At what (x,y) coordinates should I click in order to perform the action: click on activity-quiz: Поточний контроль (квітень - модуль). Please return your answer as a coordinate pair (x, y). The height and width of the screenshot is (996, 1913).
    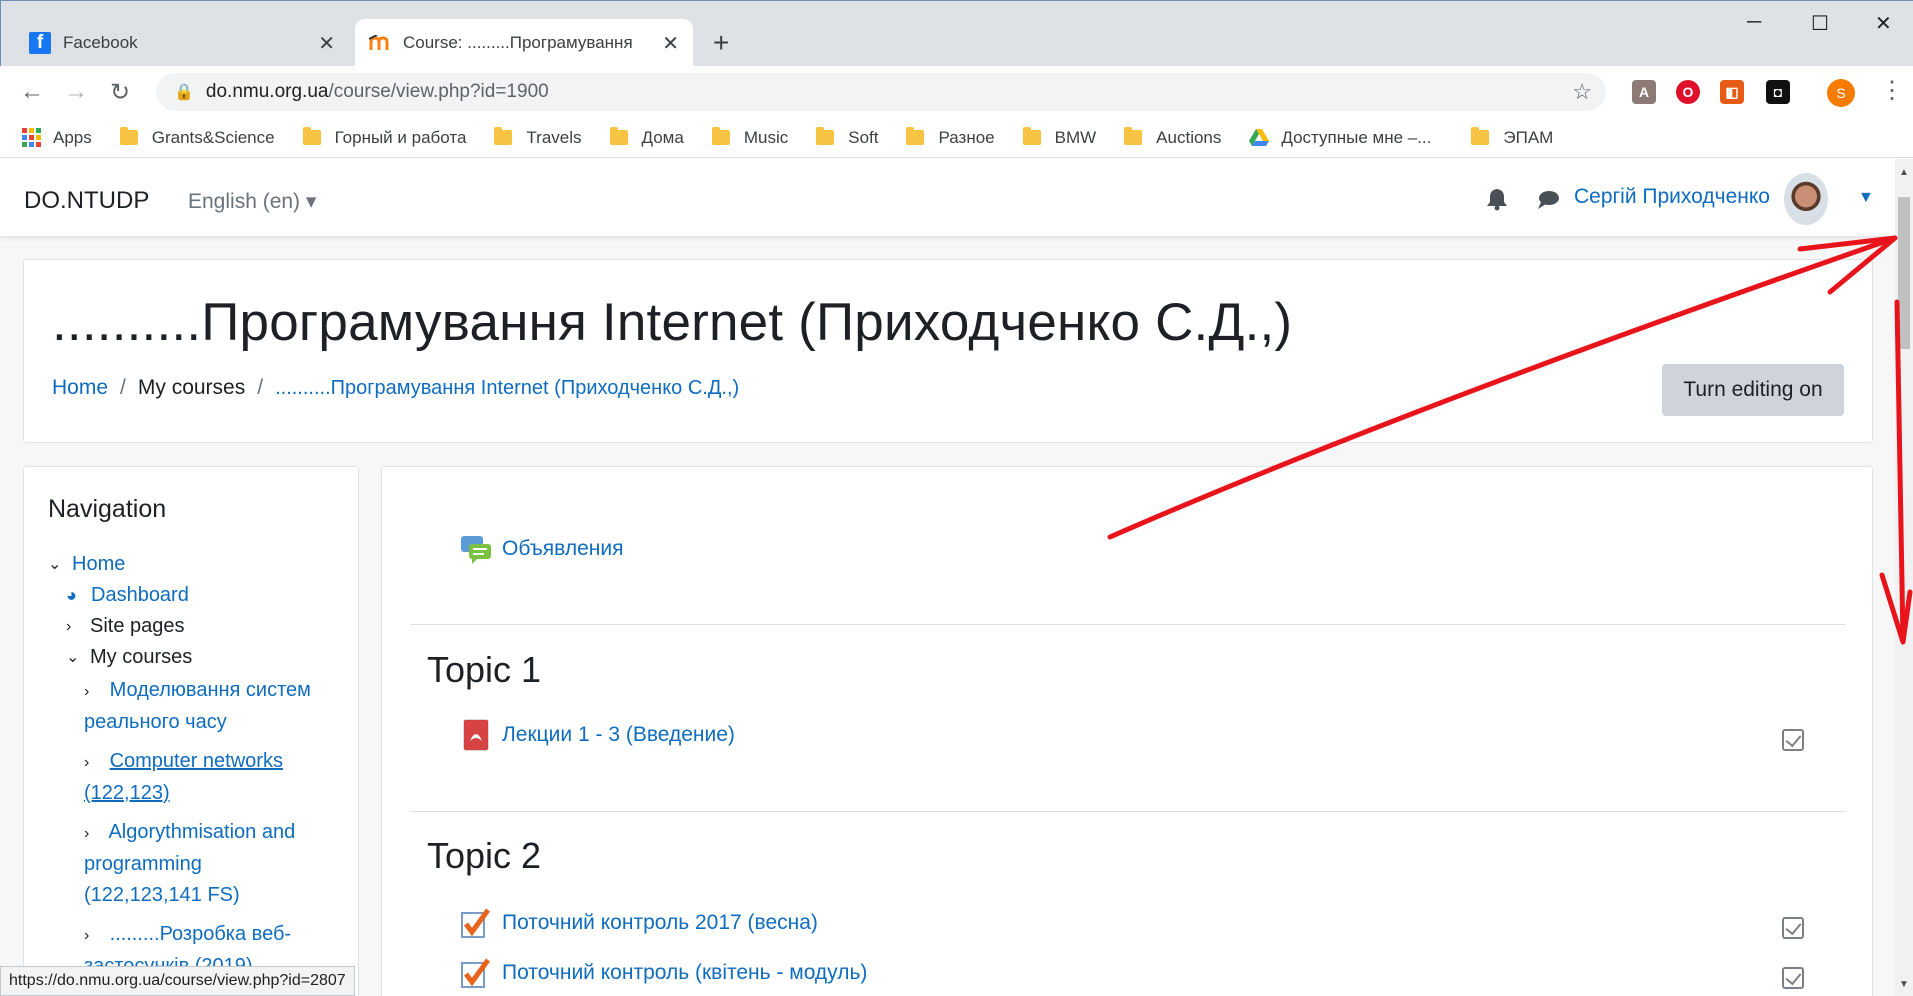
    Looking at the image, I should click on (663, 973).